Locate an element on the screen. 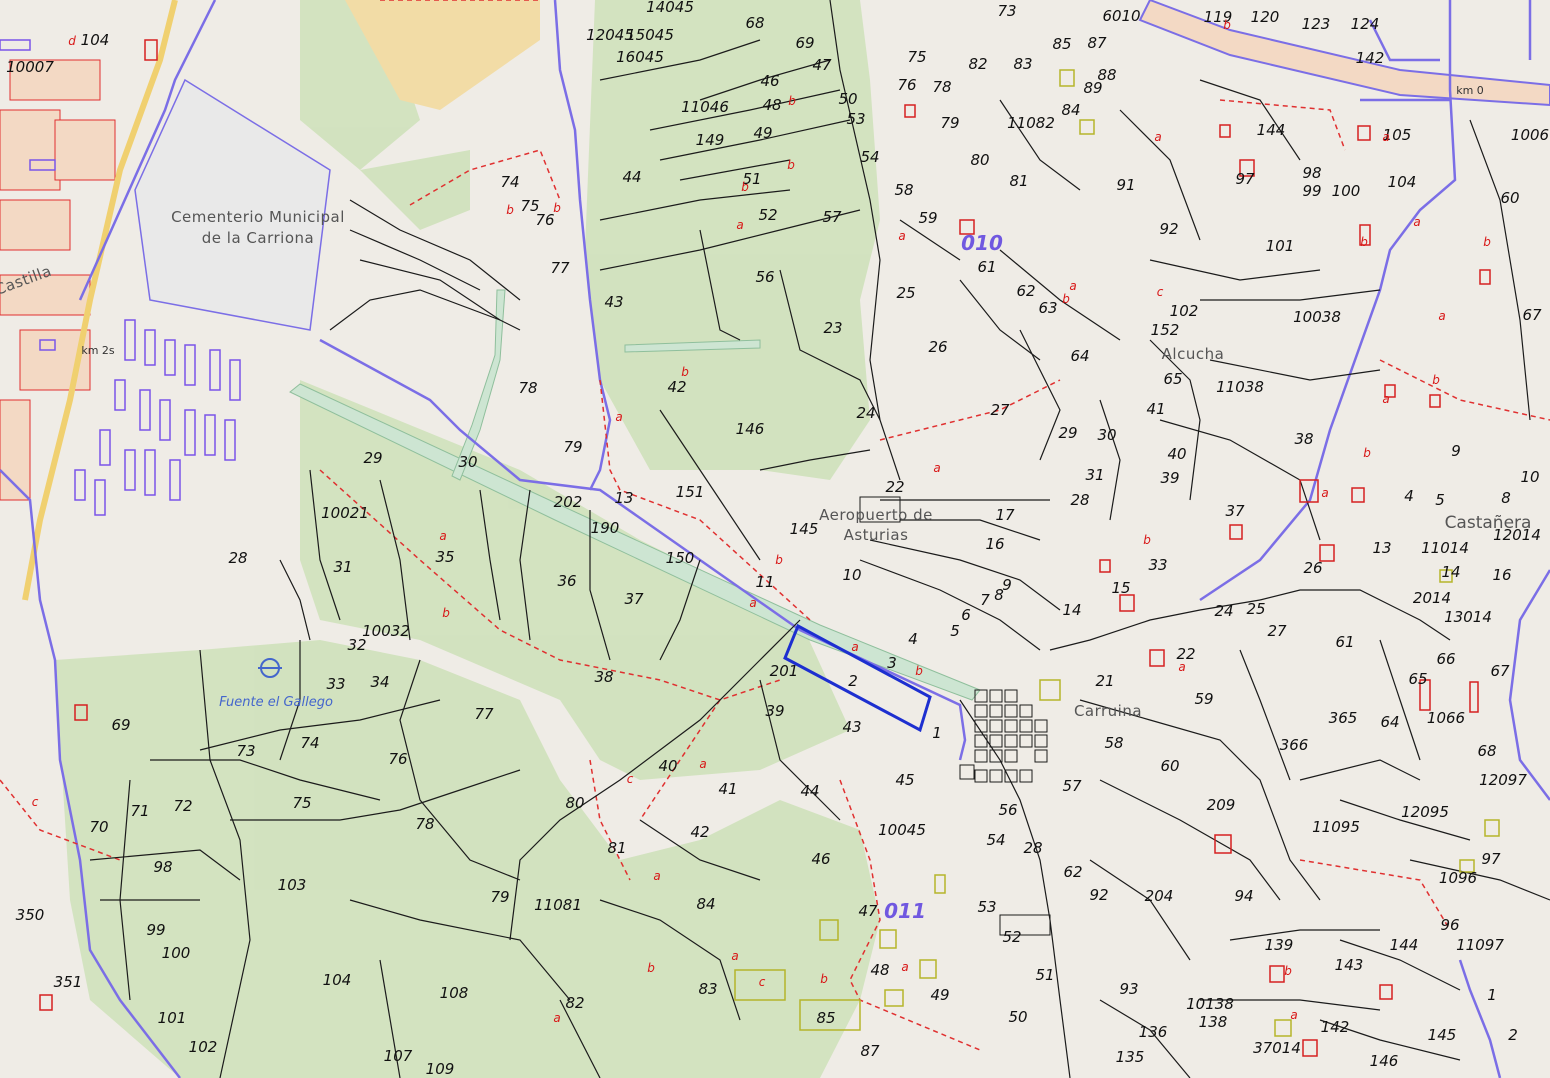 Image resolution: width=1550 pixels, height=1078 pixels. parcel-label: 101 is located at coordinates (172, 1018).